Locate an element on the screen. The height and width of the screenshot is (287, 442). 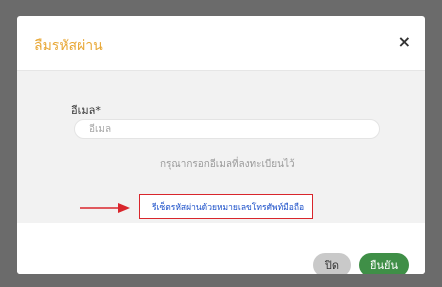
modal-title: ลืมรหัสผ่าน is located at coordinates (68, 46).